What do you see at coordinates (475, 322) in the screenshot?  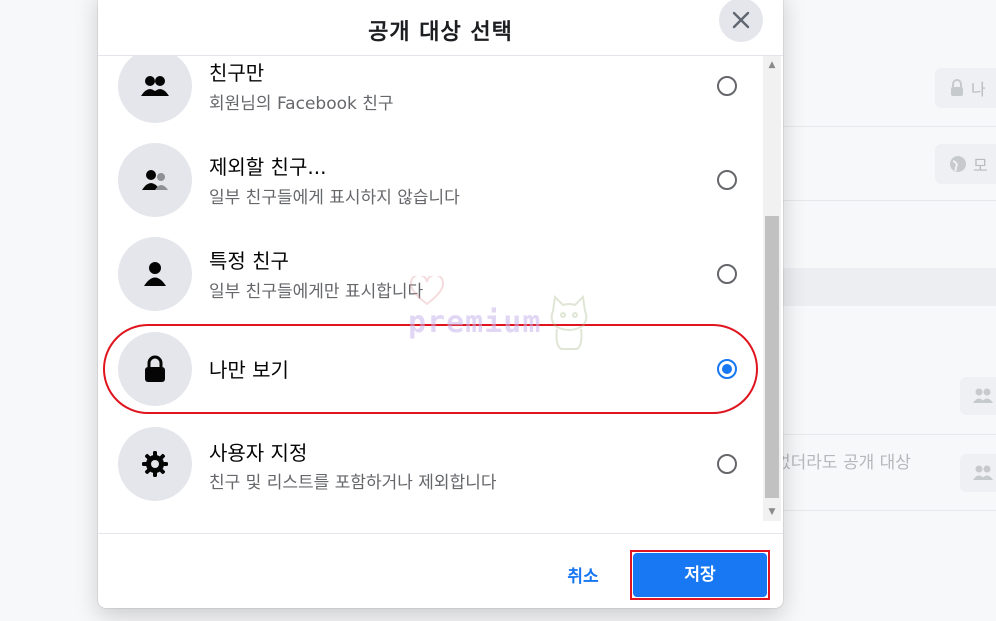 I see `watermark-text: premium` at bounding box center [475, 322].